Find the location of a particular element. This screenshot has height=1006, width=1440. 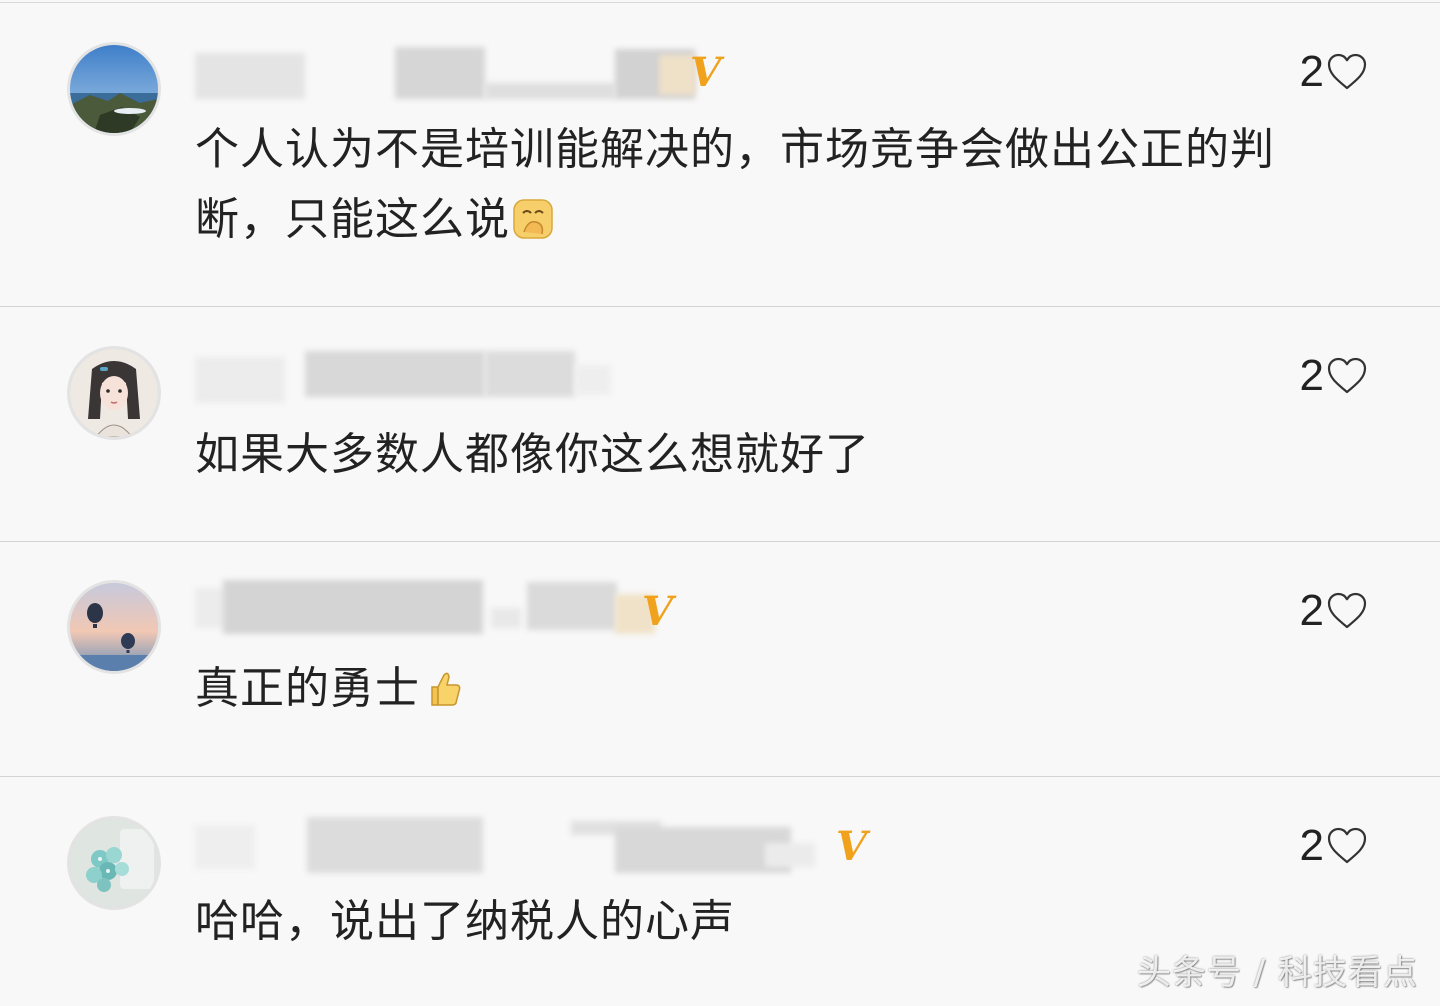

face-with-hand-over-mouth-icon is located at coordinates (533, 219).